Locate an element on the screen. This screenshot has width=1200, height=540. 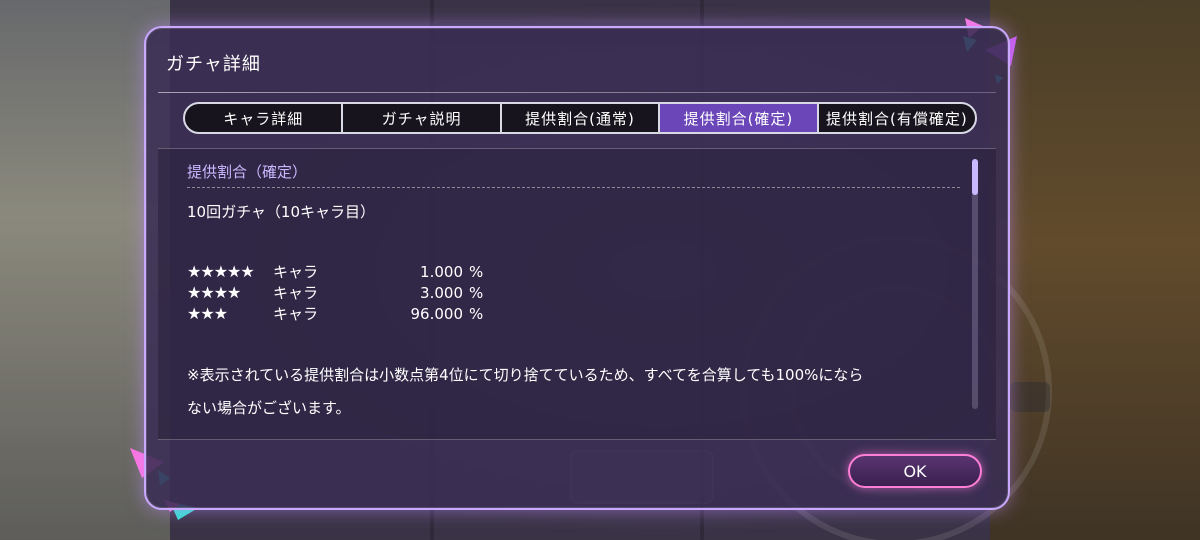
gacha-type-heading: 10回ガチャ（10キャラ目） is located at coordinates (281, 212).